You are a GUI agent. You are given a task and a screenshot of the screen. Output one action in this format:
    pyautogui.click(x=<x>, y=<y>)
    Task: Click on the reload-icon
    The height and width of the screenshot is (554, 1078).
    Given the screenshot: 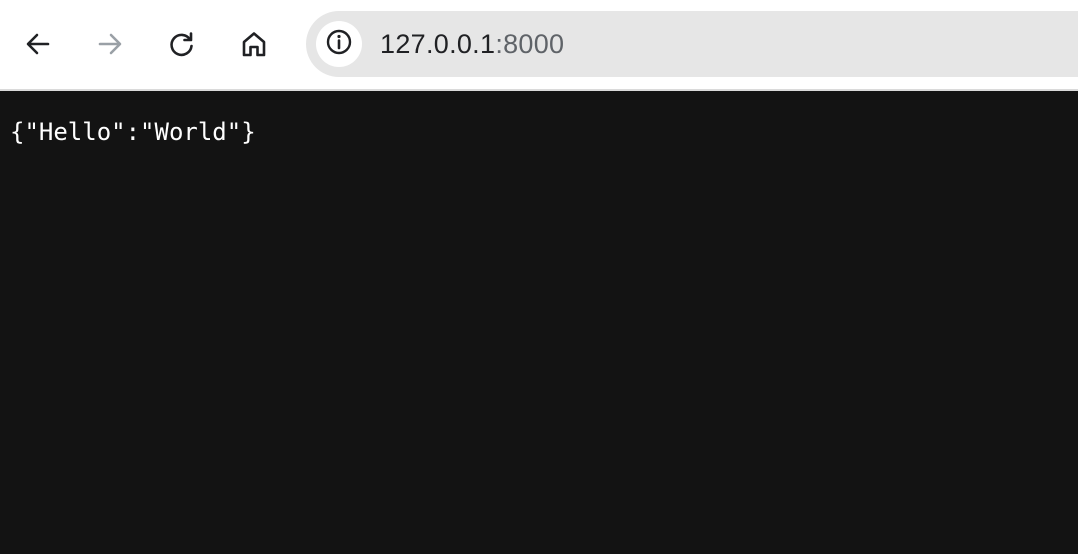 What is the action you would take?
    pyautogui.click(x=182, y=44)
    